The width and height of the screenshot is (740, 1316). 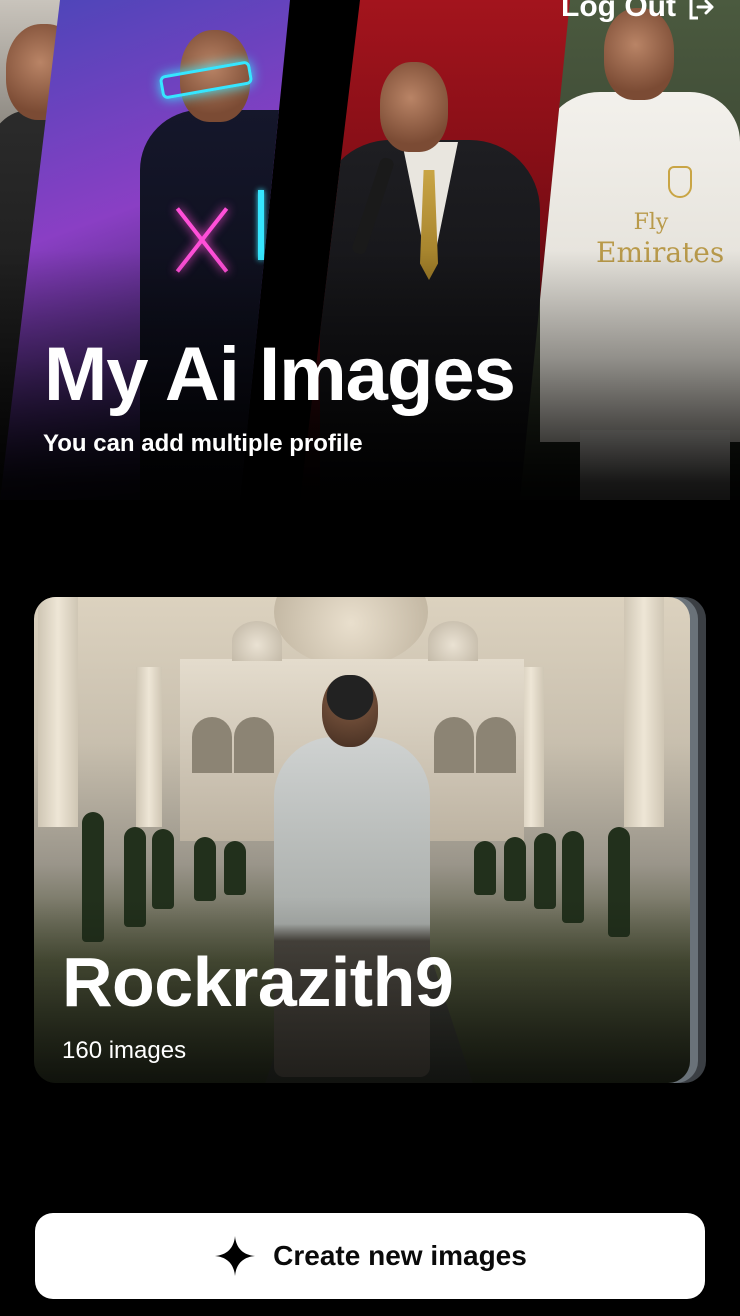 What do you see at coordinates (651, 222) in the screenshot?
I see `jersey-sponsor-line1: Fly` at bounding box center [651, 222].